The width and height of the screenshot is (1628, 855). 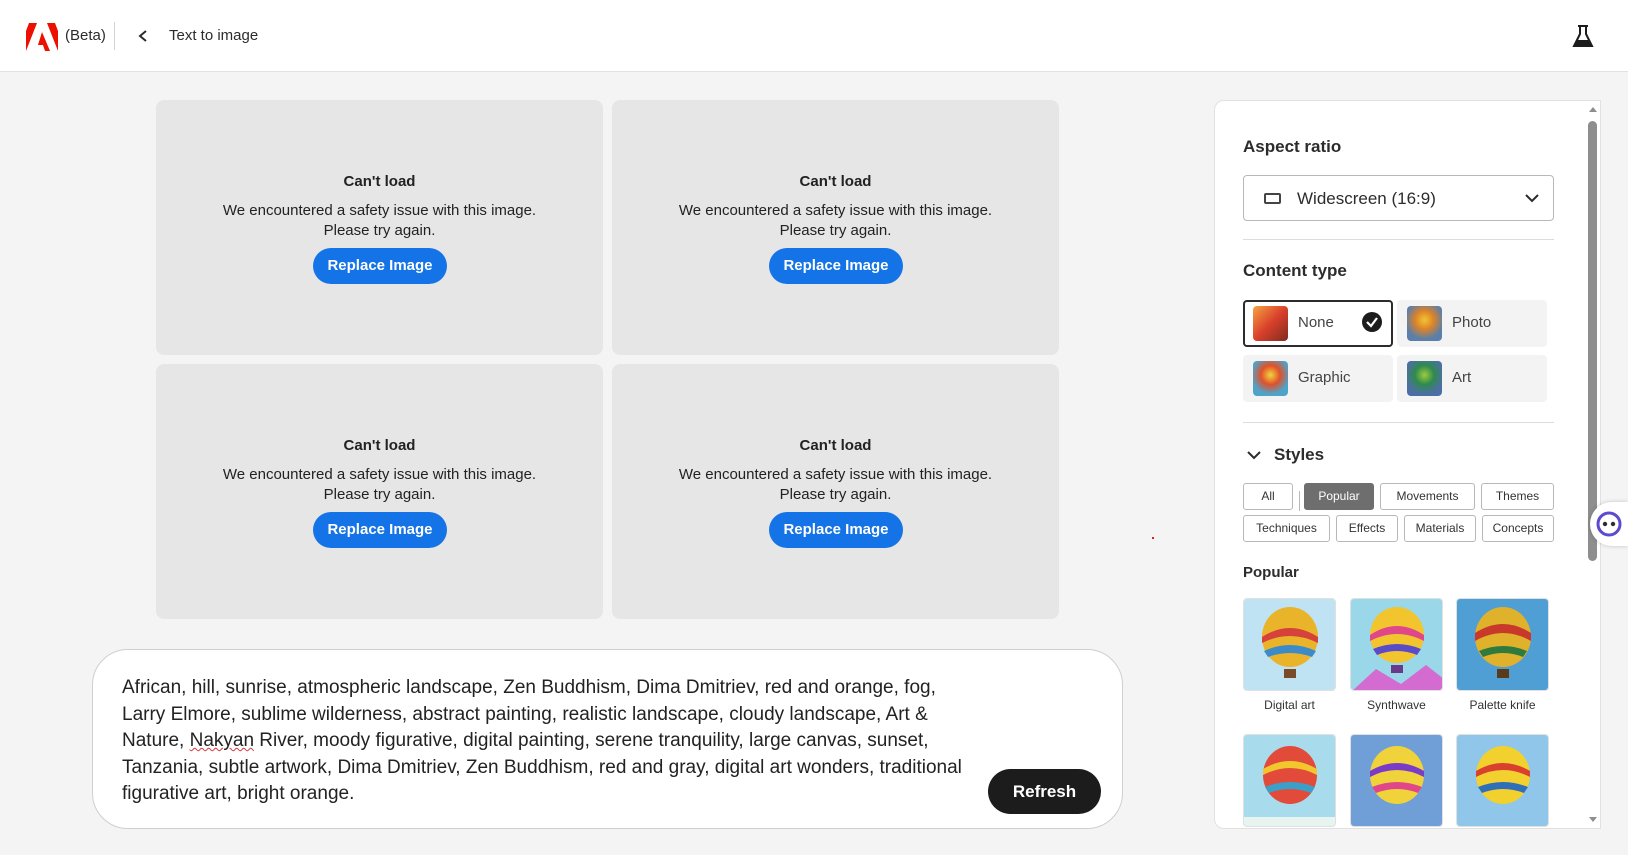 What do you see at coordinates (1593, 819) in the screenshot?
I see `scroll-down-arrow-icon` at bounding box center [1593, 819].